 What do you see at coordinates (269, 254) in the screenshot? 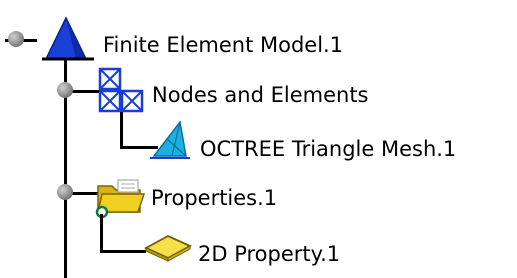
I see `2d-property-label: 2D Property.1` at bounding box center [269, 254].